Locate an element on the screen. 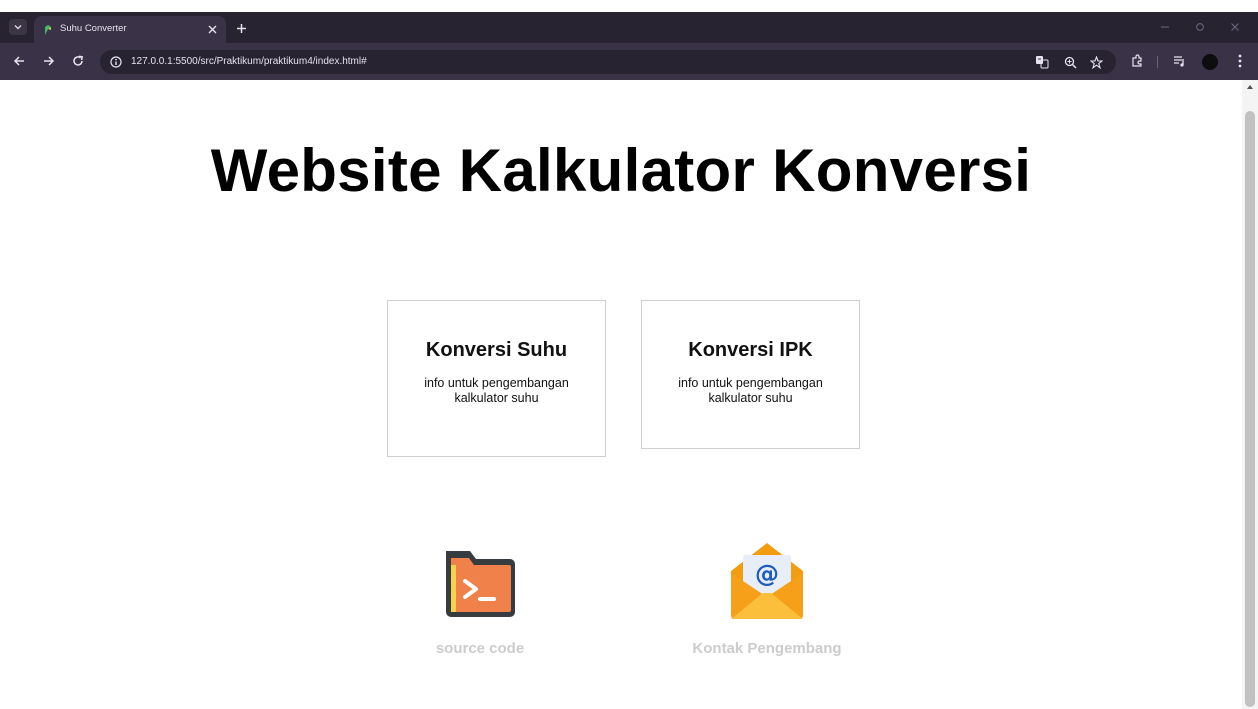 Image resolution: width=1258 pixels, height=709 pixels. scrollbar-thumb is located at coordinates (1250, 409).